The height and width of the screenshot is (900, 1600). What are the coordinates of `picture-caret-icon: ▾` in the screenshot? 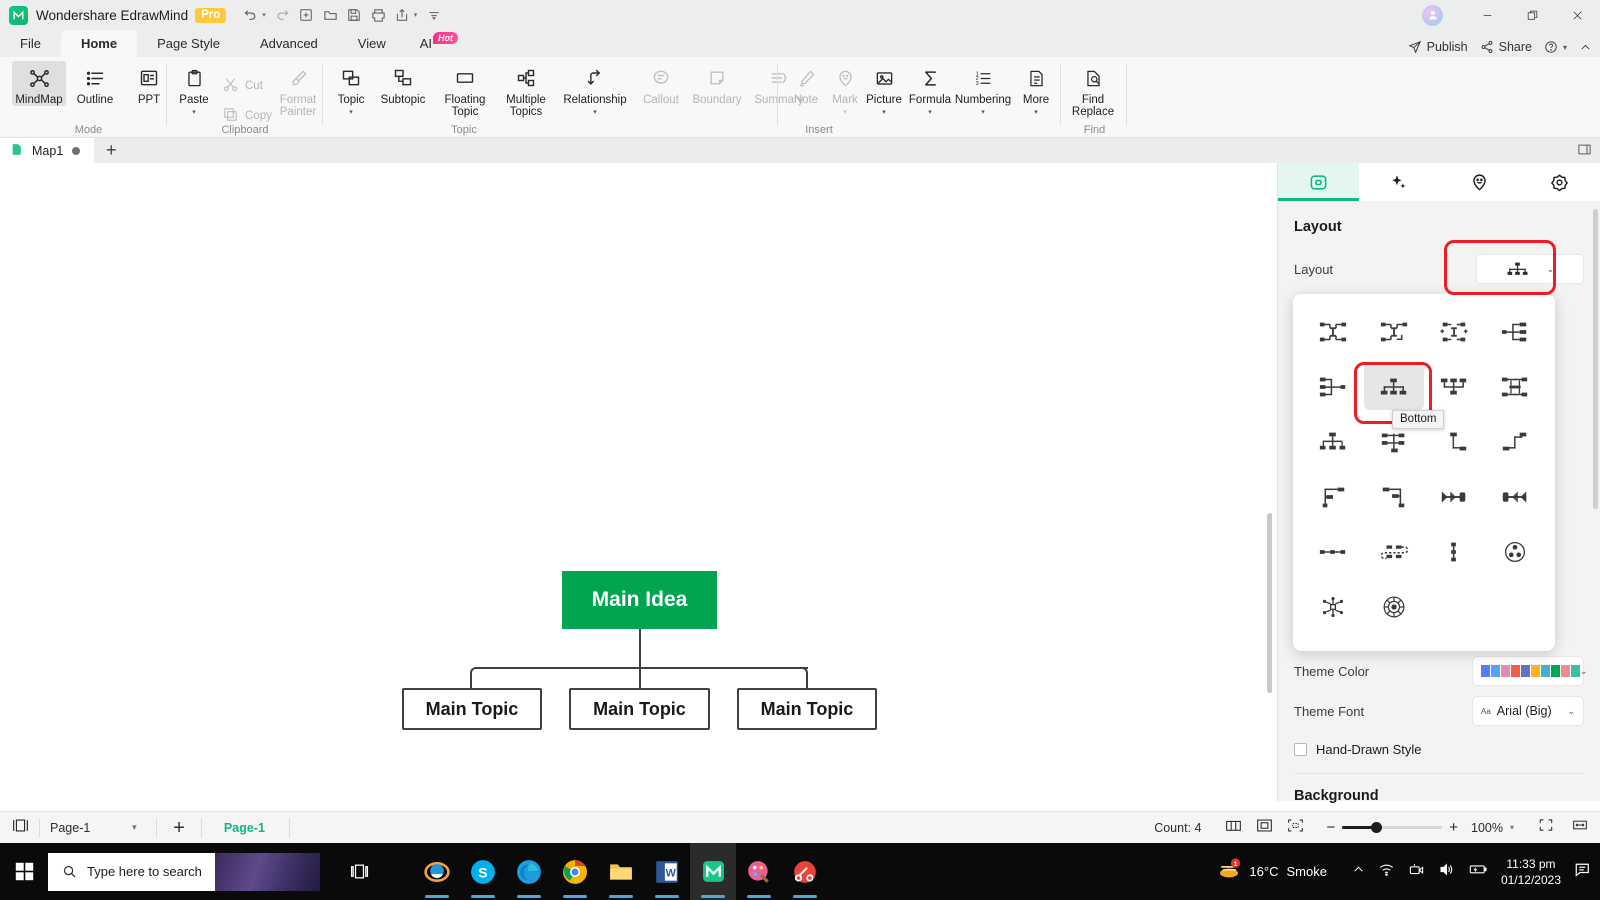 It's located at (884, 112).